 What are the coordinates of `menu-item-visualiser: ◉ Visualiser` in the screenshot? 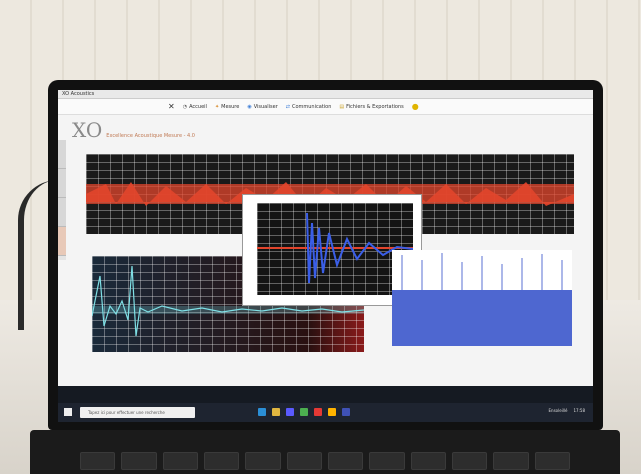 It's located at (262, 107).